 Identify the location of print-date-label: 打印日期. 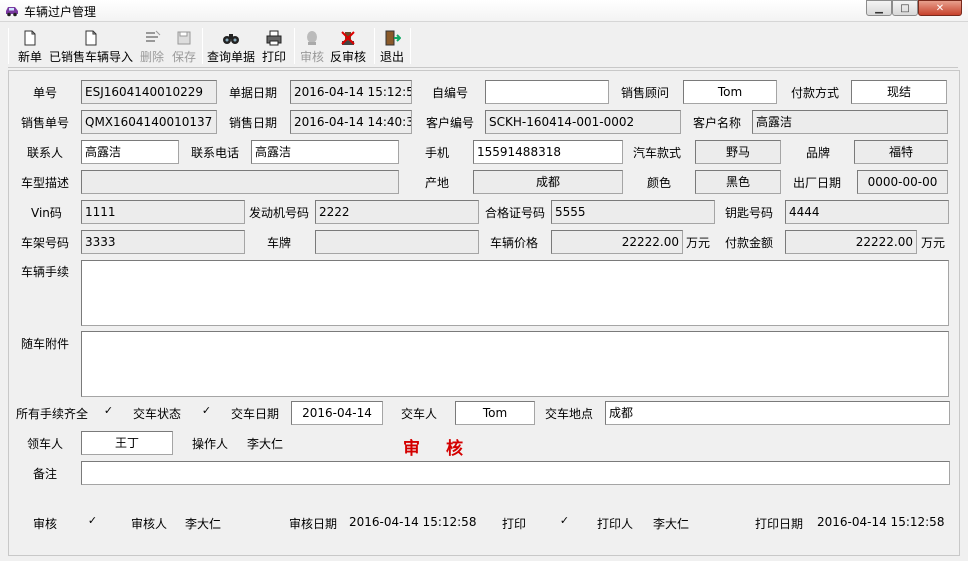
(779, 524).